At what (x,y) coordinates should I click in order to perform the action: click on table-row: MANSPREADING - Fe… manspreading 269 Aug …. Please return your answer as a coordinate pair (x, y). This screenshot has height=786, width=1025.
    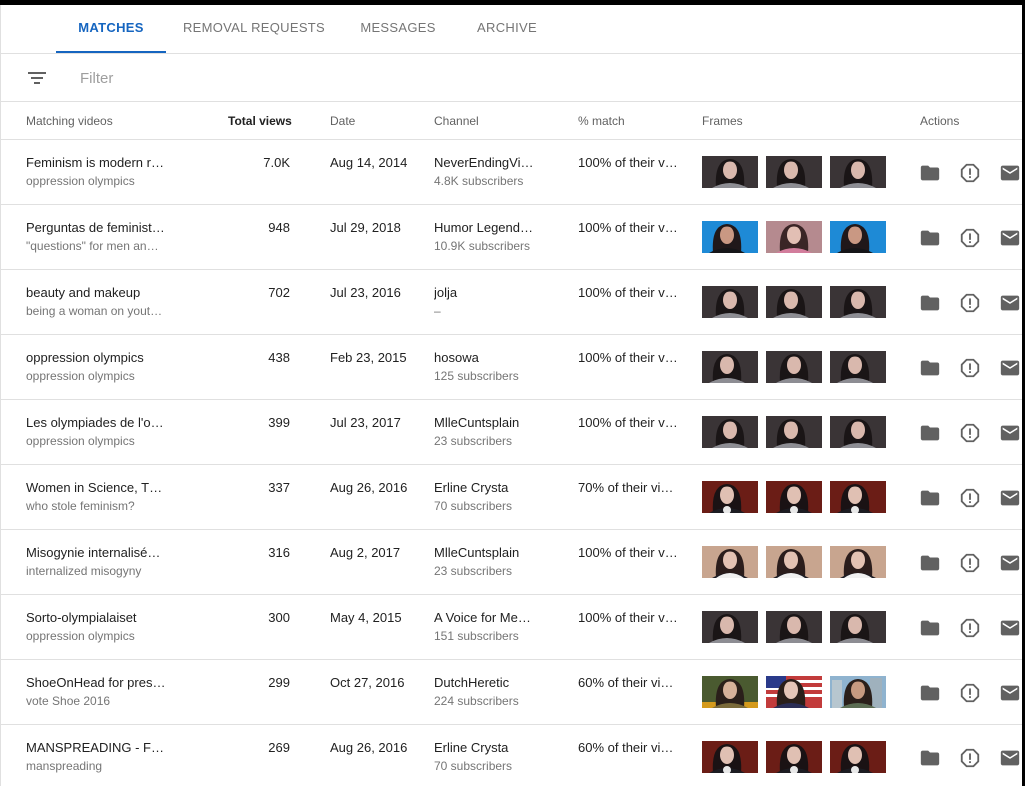
    Looking at the image, I should click on (511, 755).